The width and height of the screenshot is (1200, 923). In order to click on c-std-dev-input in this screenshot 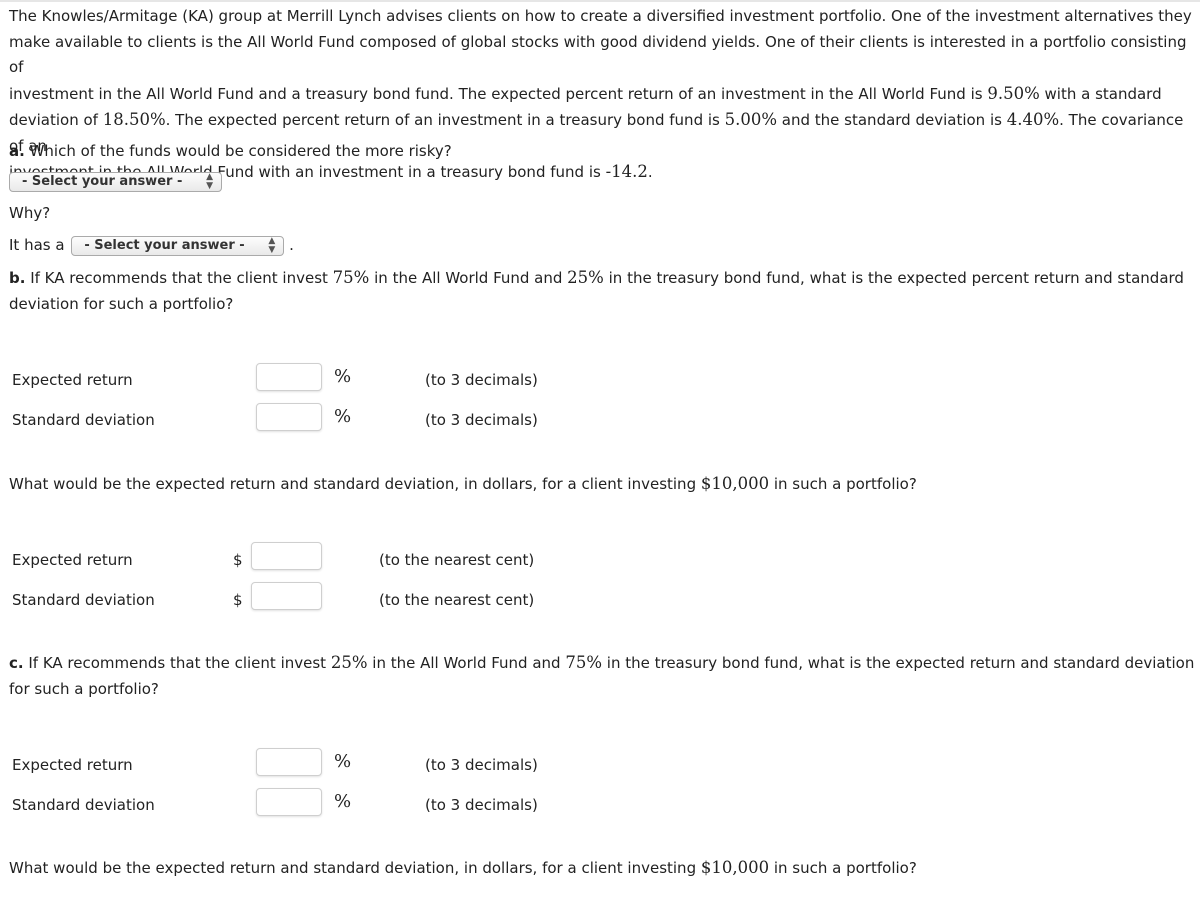, I will do `click(289, 802)`.